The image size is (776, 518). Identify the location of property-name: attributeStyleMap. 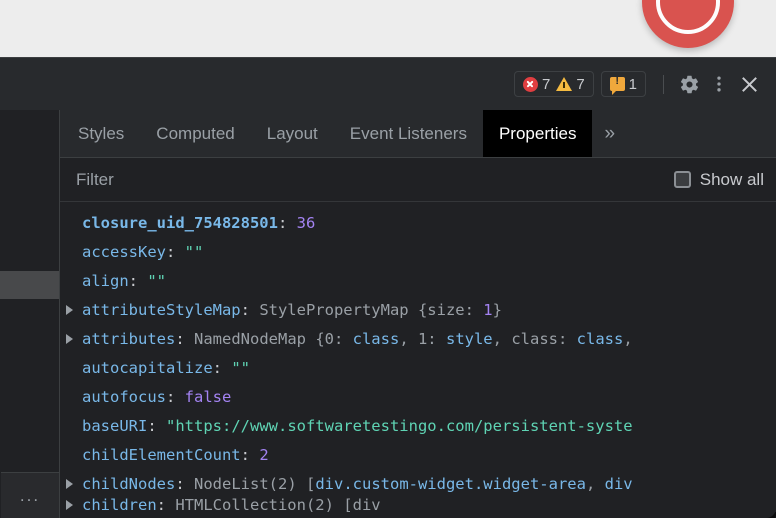
(161, 309).